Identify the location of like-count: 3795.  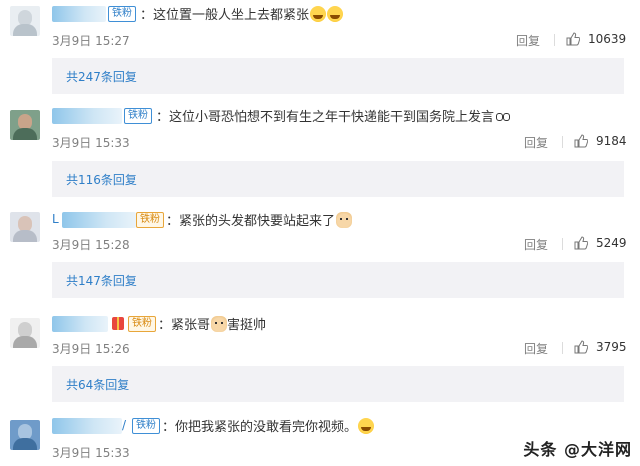
(611, 347).